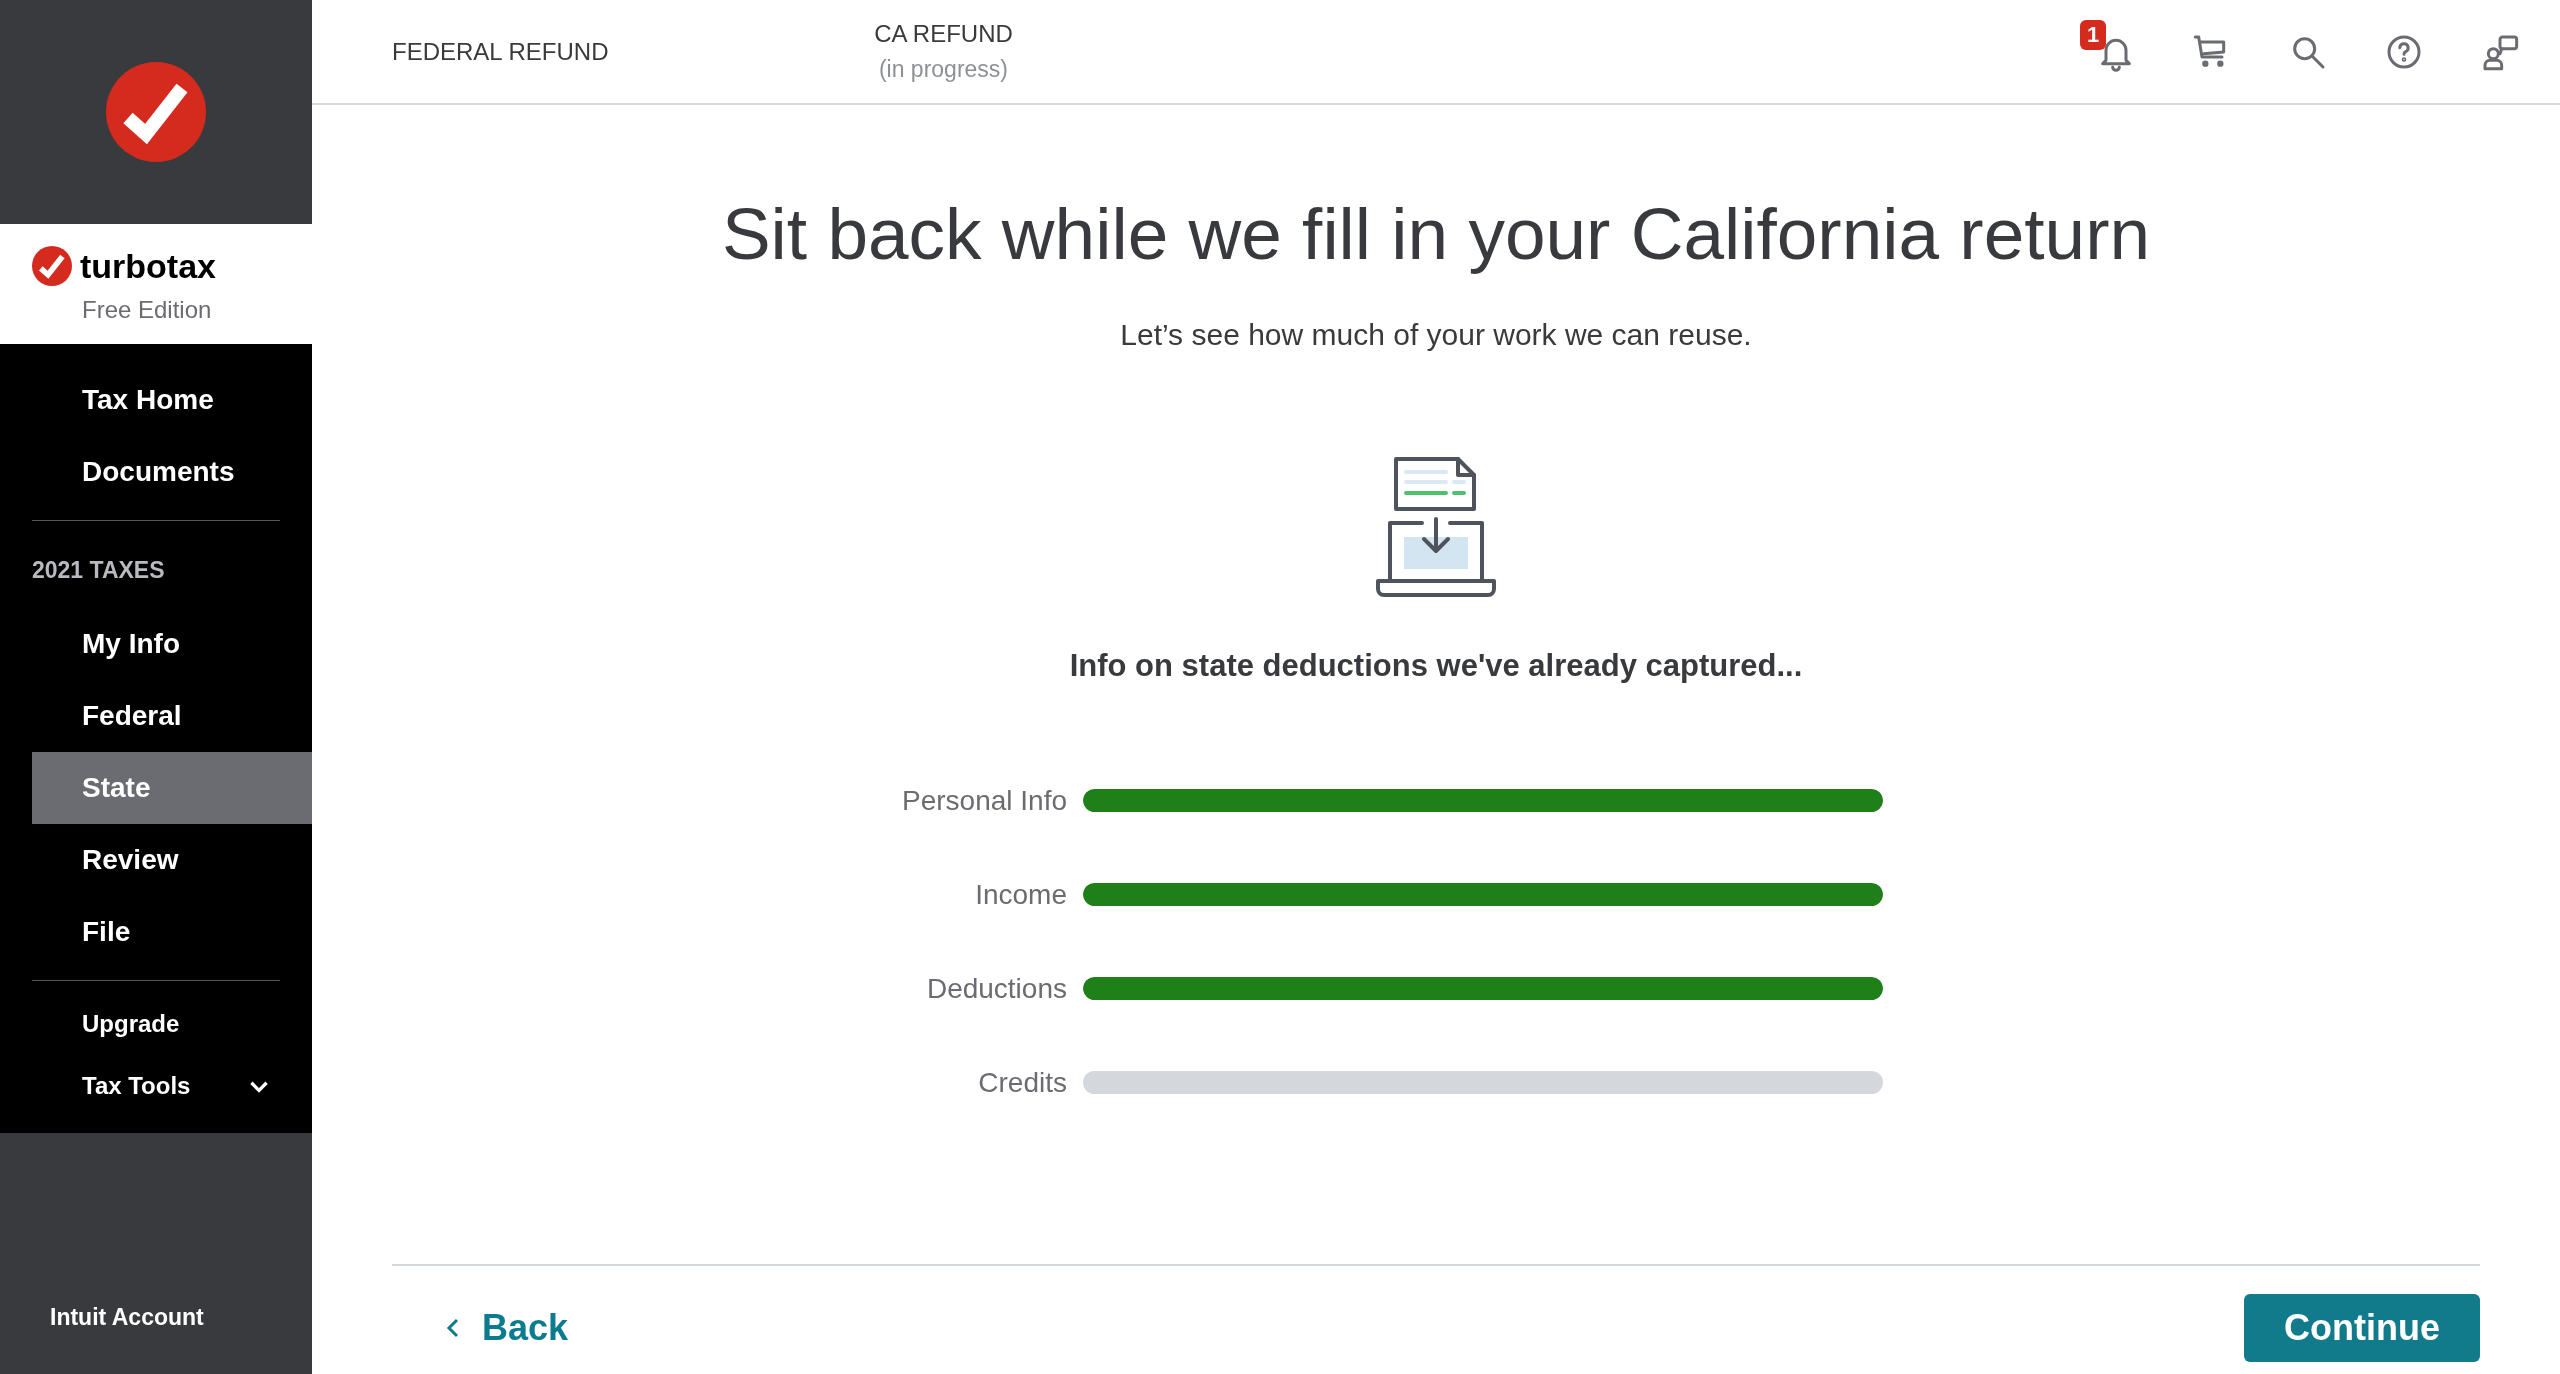 Image resolution: width=2560 pixels, height=1374 pixels. Describe the element at coordinates (172, 1023) in the screenshot. I see `nav-item: Upgrade` at that location.